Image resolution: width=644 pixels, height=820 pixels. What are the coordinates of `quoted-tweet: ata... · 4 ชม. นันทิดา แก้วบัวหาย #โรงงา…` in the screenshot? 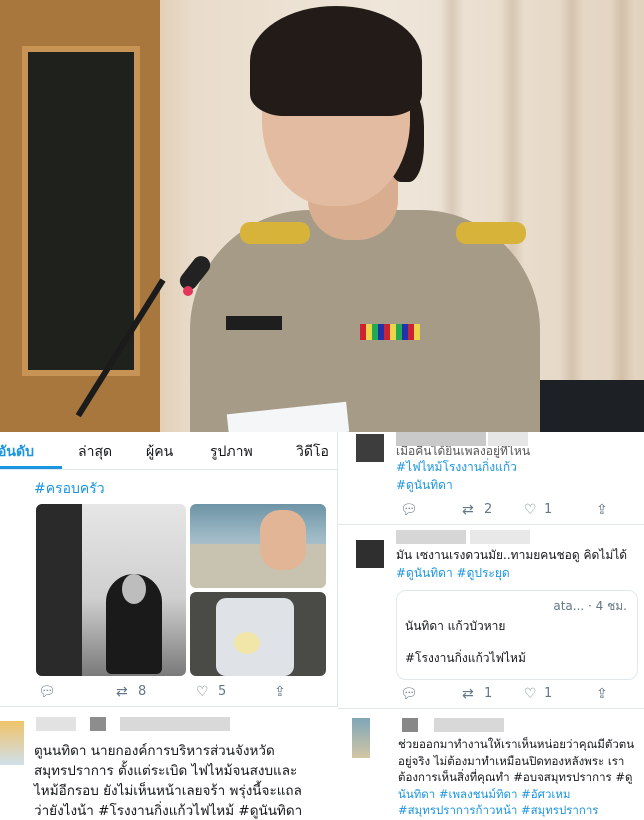 It's located at (517, 635).